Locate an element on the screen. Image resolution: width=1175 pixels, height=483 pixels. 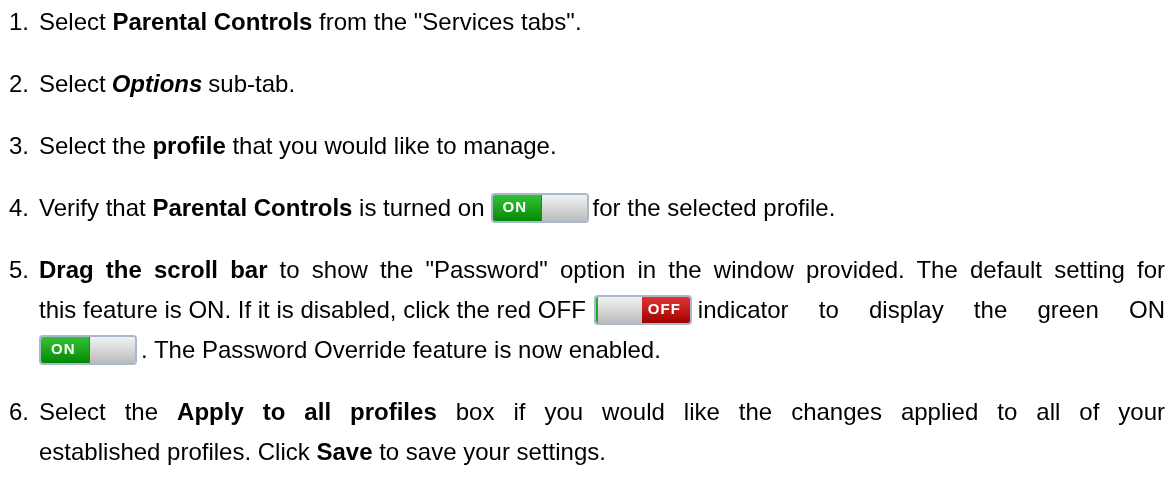
step-text: Drag the scroll bar to show the "Password" option in the window provided. The default setting for is located at coordinates (602, 270).